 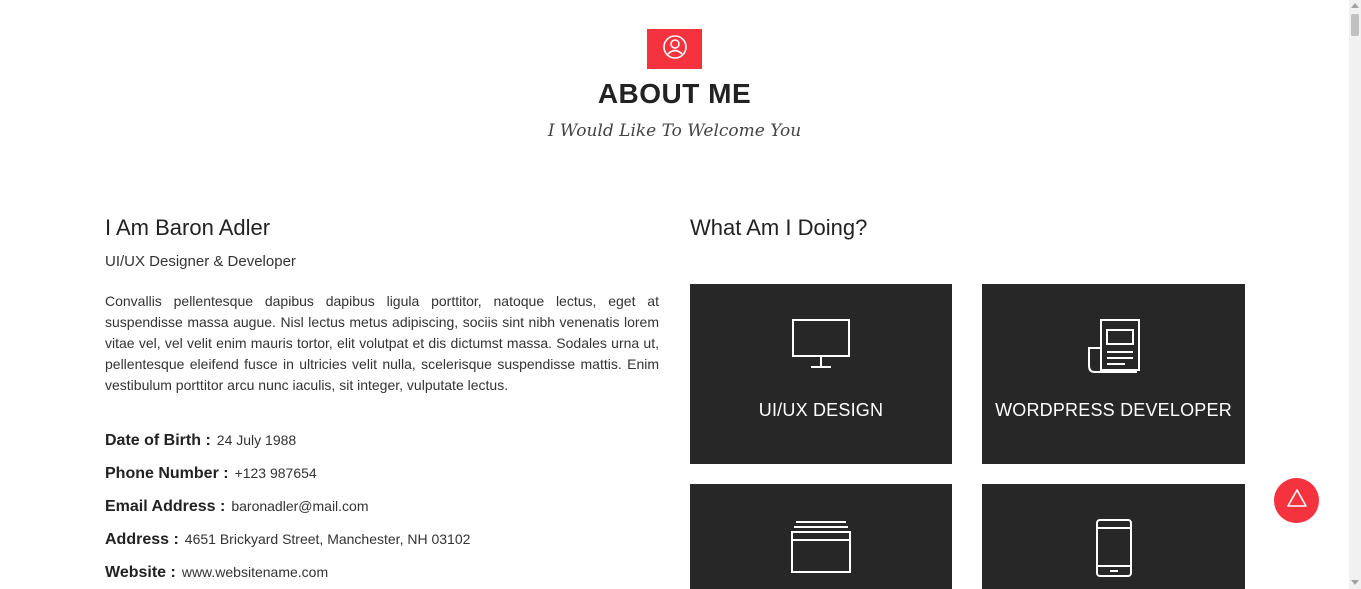 I want to click on info-website: Website : www.websitename.com, so click(x=216, y=573).